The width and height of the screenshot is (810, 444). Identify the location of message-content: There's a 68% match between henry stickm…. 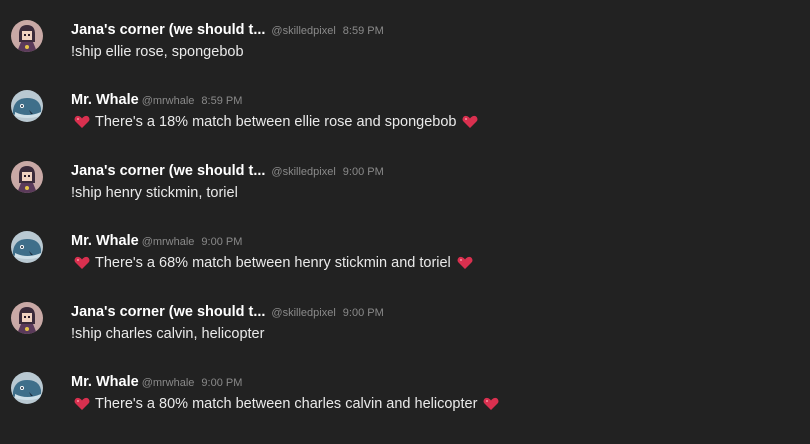
(272, 263).